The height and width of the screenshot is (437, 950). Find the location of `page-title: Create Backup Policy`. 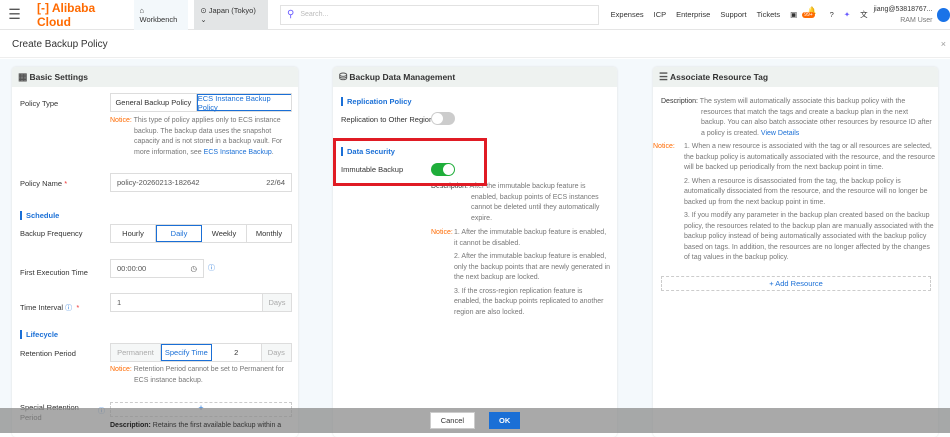

page-title: Create Backup Policy is located at coordinates (60, 44).